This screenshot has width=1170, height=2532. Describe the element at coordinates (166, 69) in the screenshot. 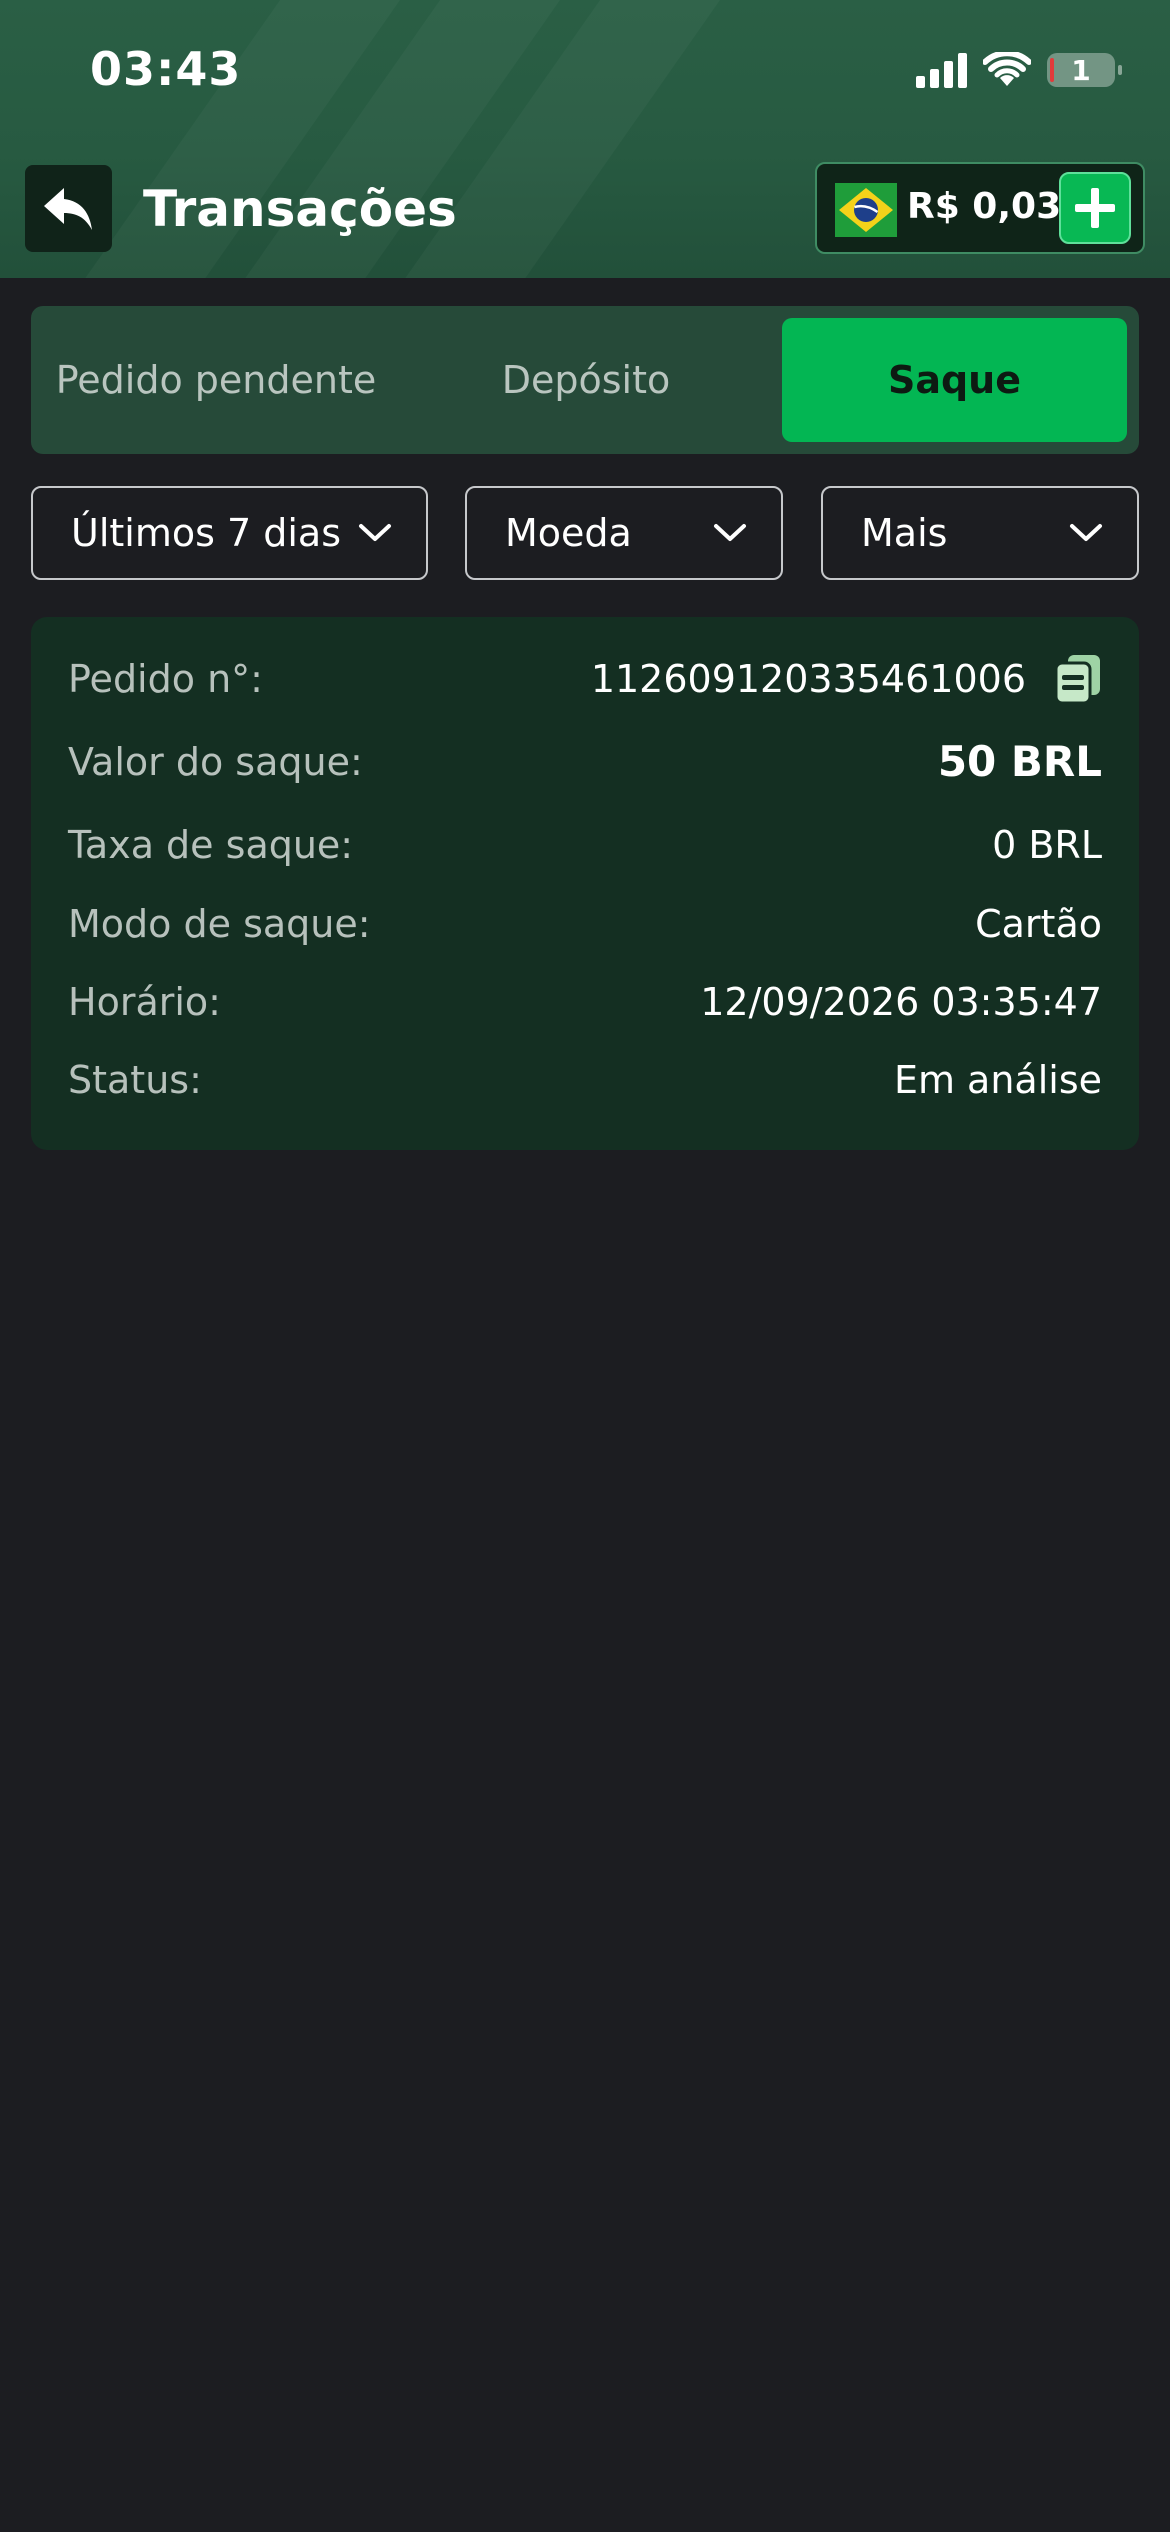

I see `status-bar-time: 03:43` at that location.